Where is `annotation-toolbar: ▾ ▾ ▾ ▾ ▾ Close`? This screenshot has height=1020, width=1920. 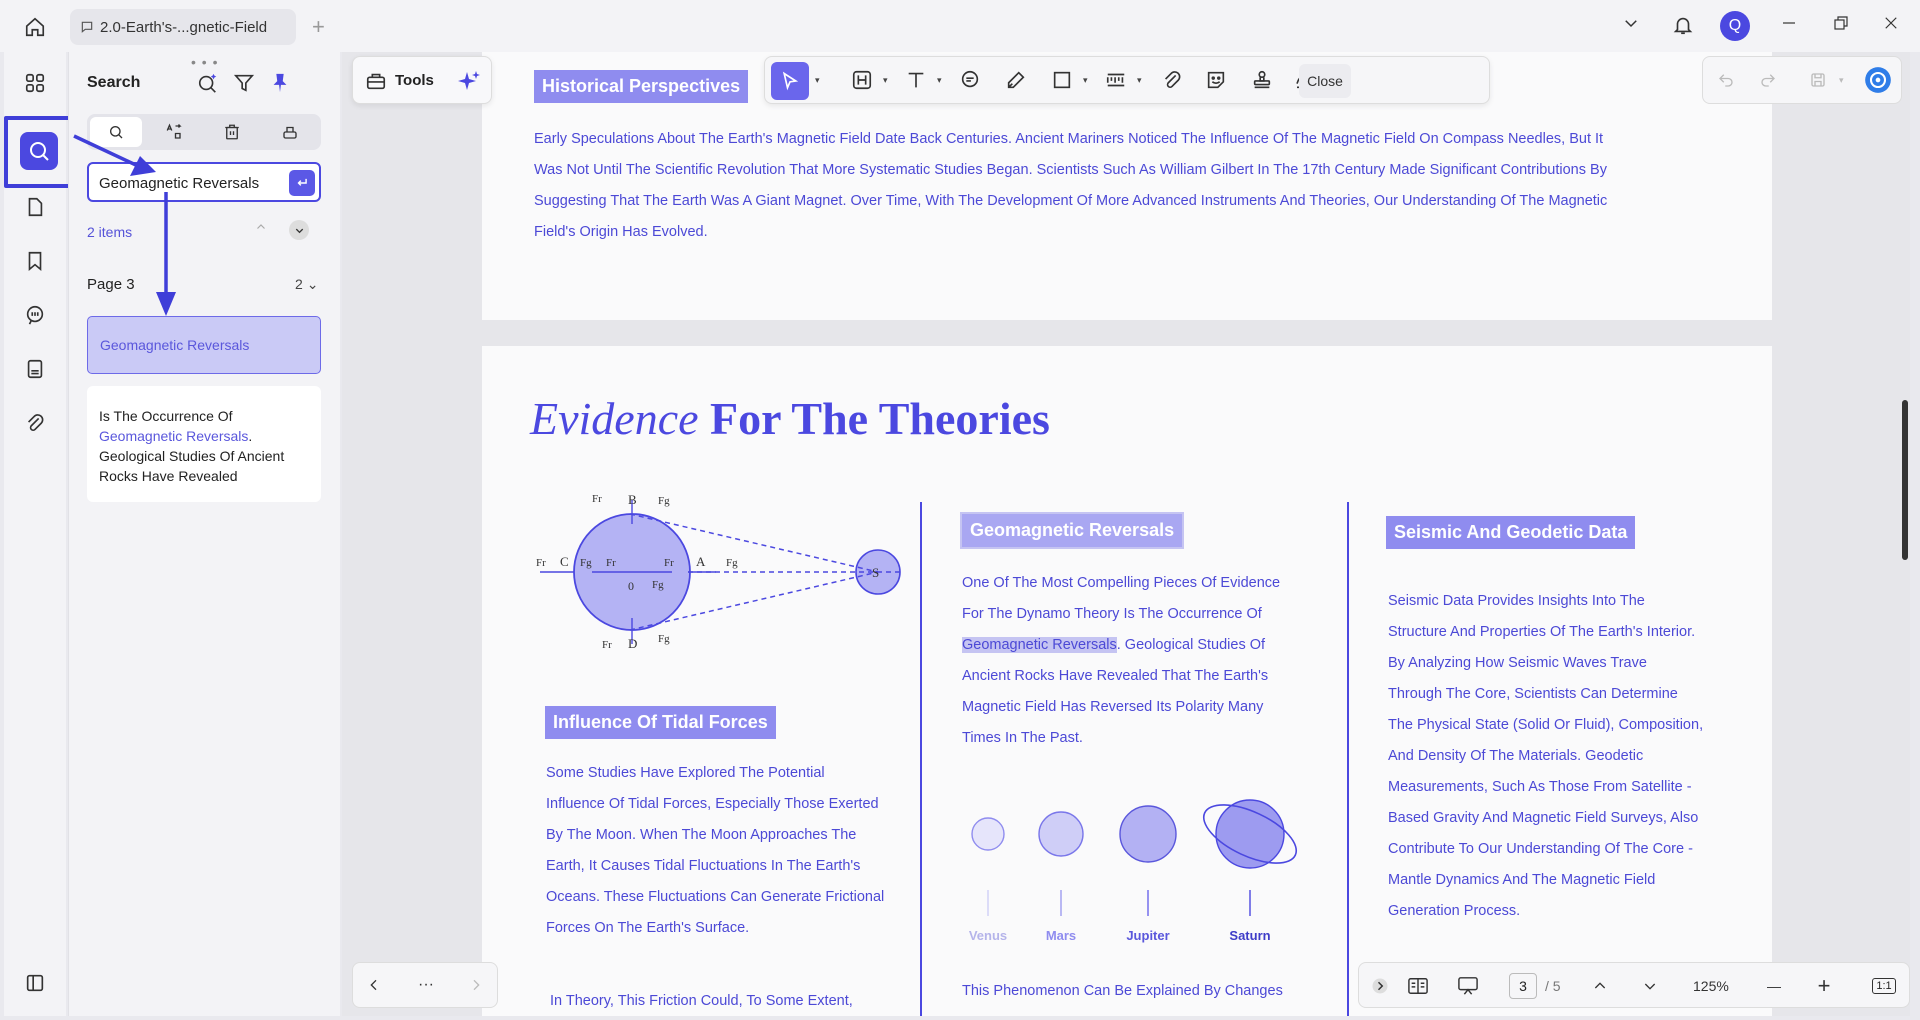 annotation-toolbar: ▾ ▾ ▾ ▾ ▾ Close is located at coordinates (1127, 80).